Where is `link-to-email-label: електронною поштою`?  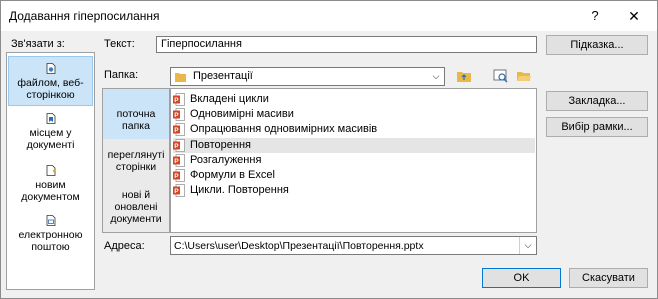 link-to-email-label: електронною поштою is located at coordinates (50, 241).